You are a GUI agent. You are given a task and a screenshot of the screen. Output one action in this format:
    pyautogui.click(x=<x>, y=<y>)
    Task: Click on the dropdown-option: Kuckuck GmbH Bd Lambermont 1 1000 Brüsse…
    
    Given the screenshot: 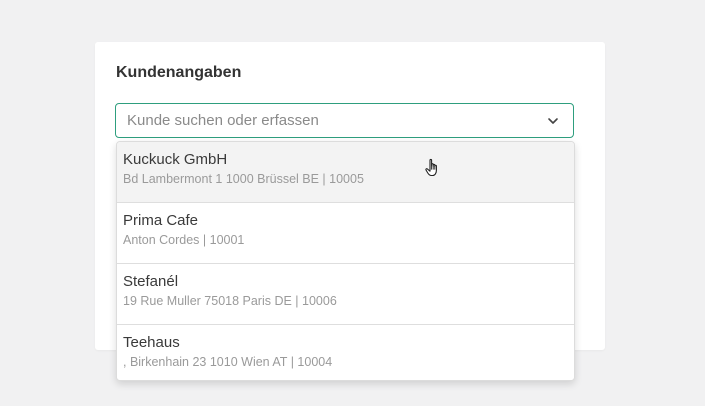 What is the action you would take?
    pyautogui.click(x=345, y=172)
    